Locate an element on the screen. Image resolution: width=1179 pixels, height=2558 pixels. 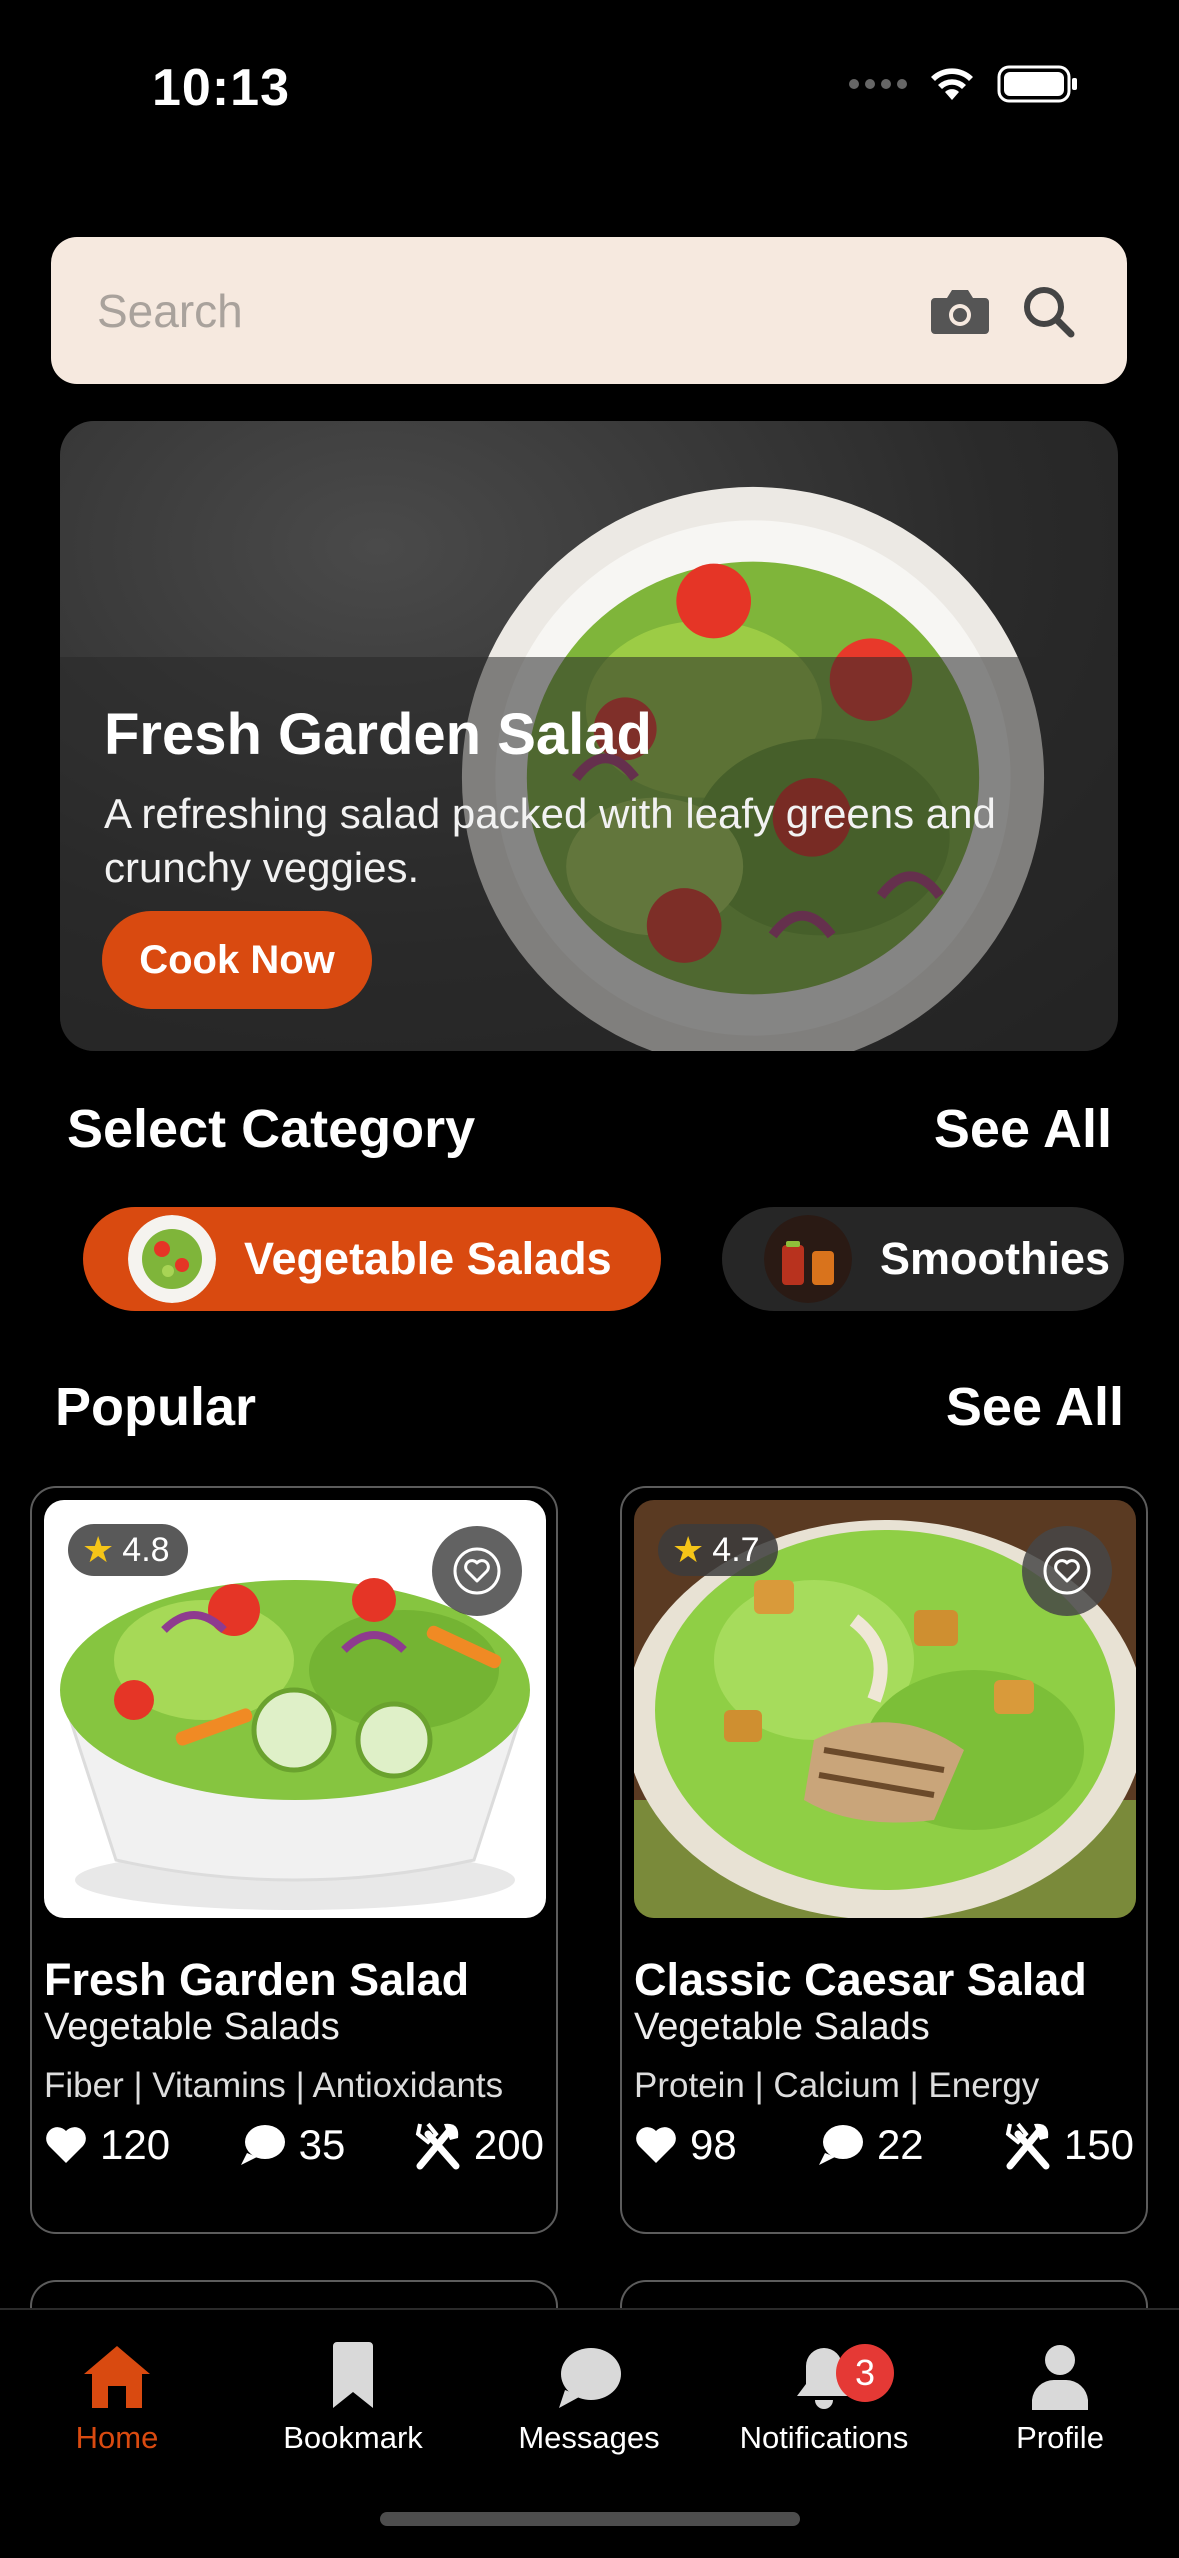
person-icon is located at coordinates (1060, 2377).